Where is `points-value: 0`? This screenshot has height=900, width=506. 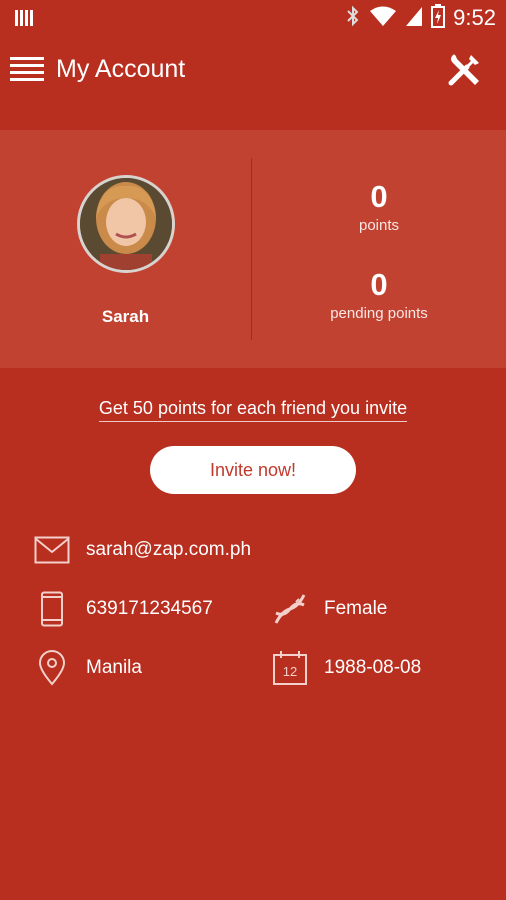
points-value: 0 is located at coordinates (379, 196).